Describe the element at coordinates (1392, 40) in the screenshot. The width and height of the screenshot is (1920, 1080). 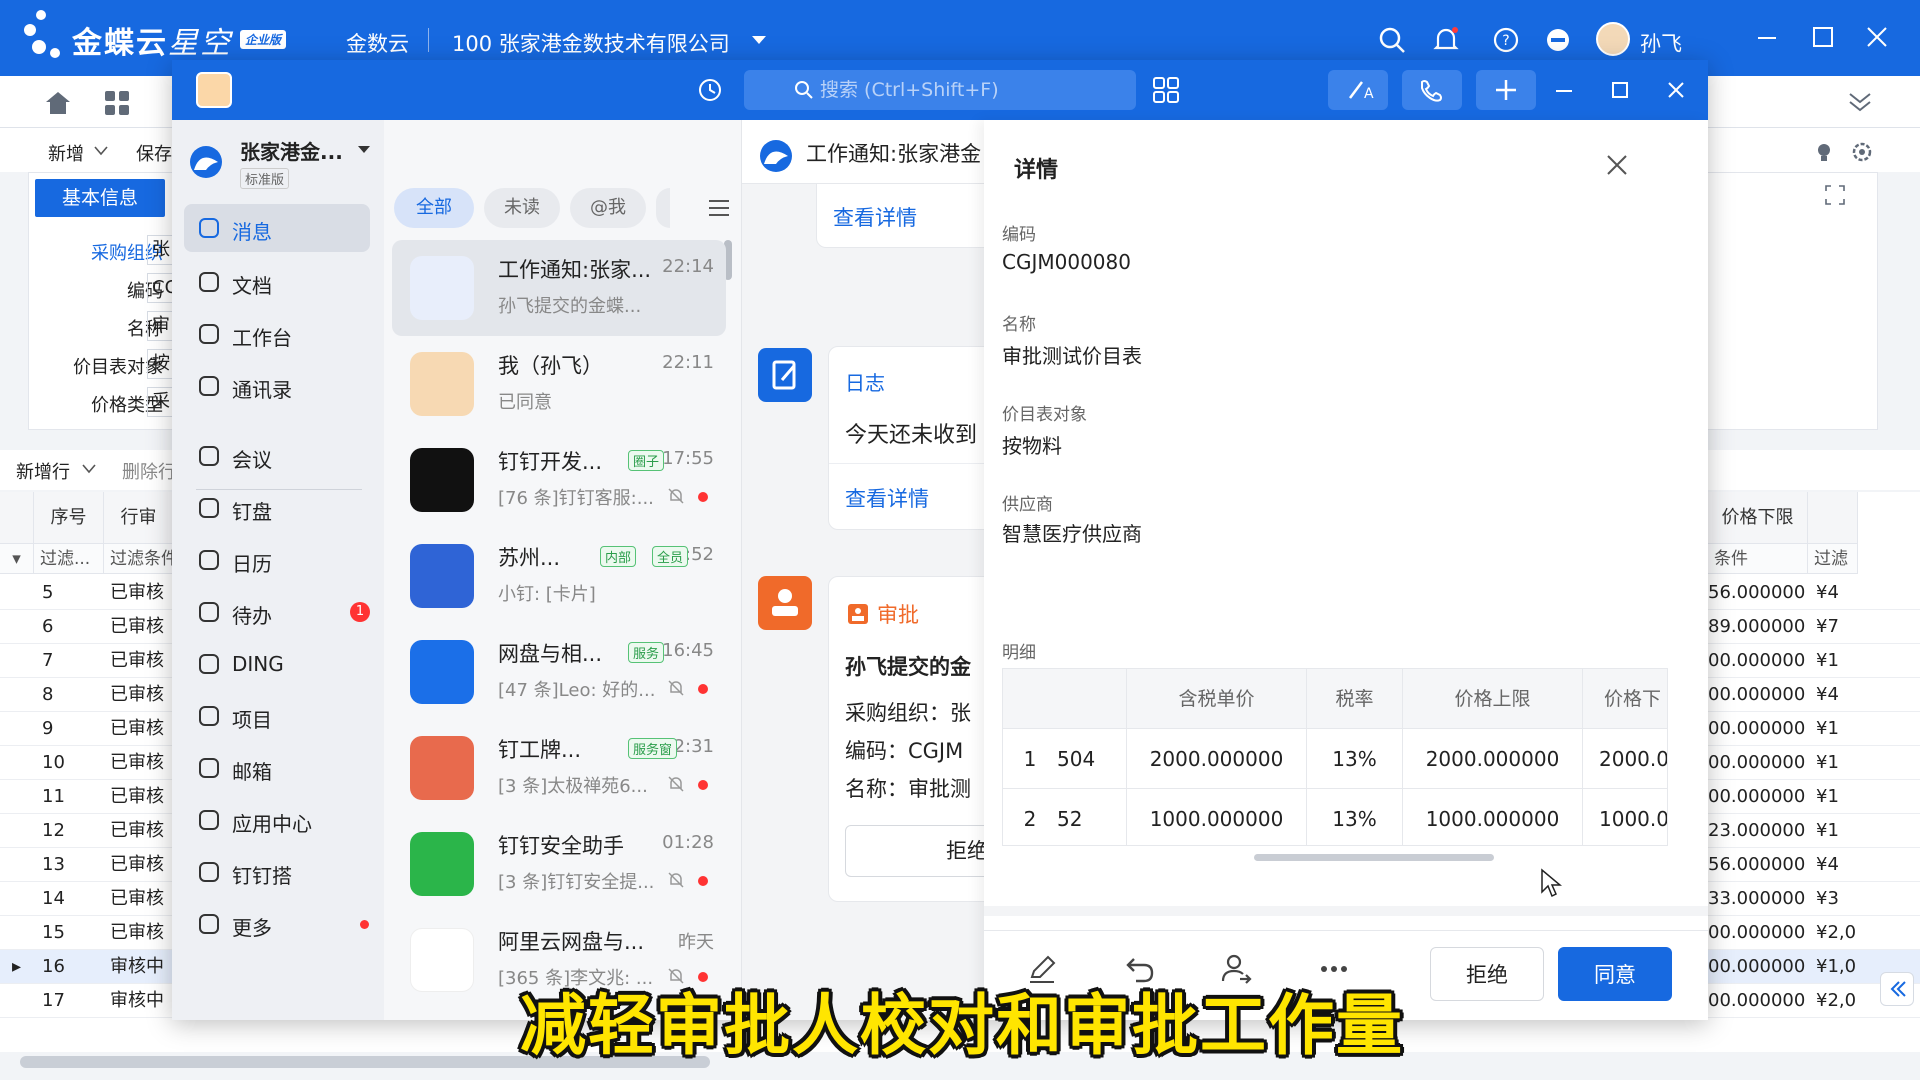
I see `search-icon` at that location.